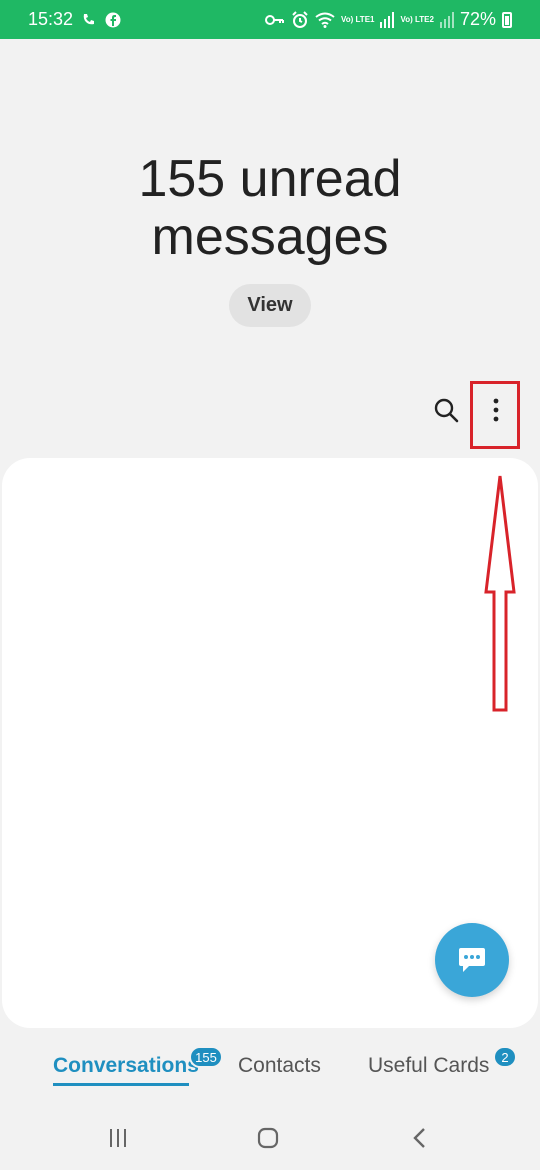 The height and width of the screenshot is (1170, 540). I want to click on status-bar: 15:32 Vo) LTE1 Vo) LTE2 72%, so click(270, 19).